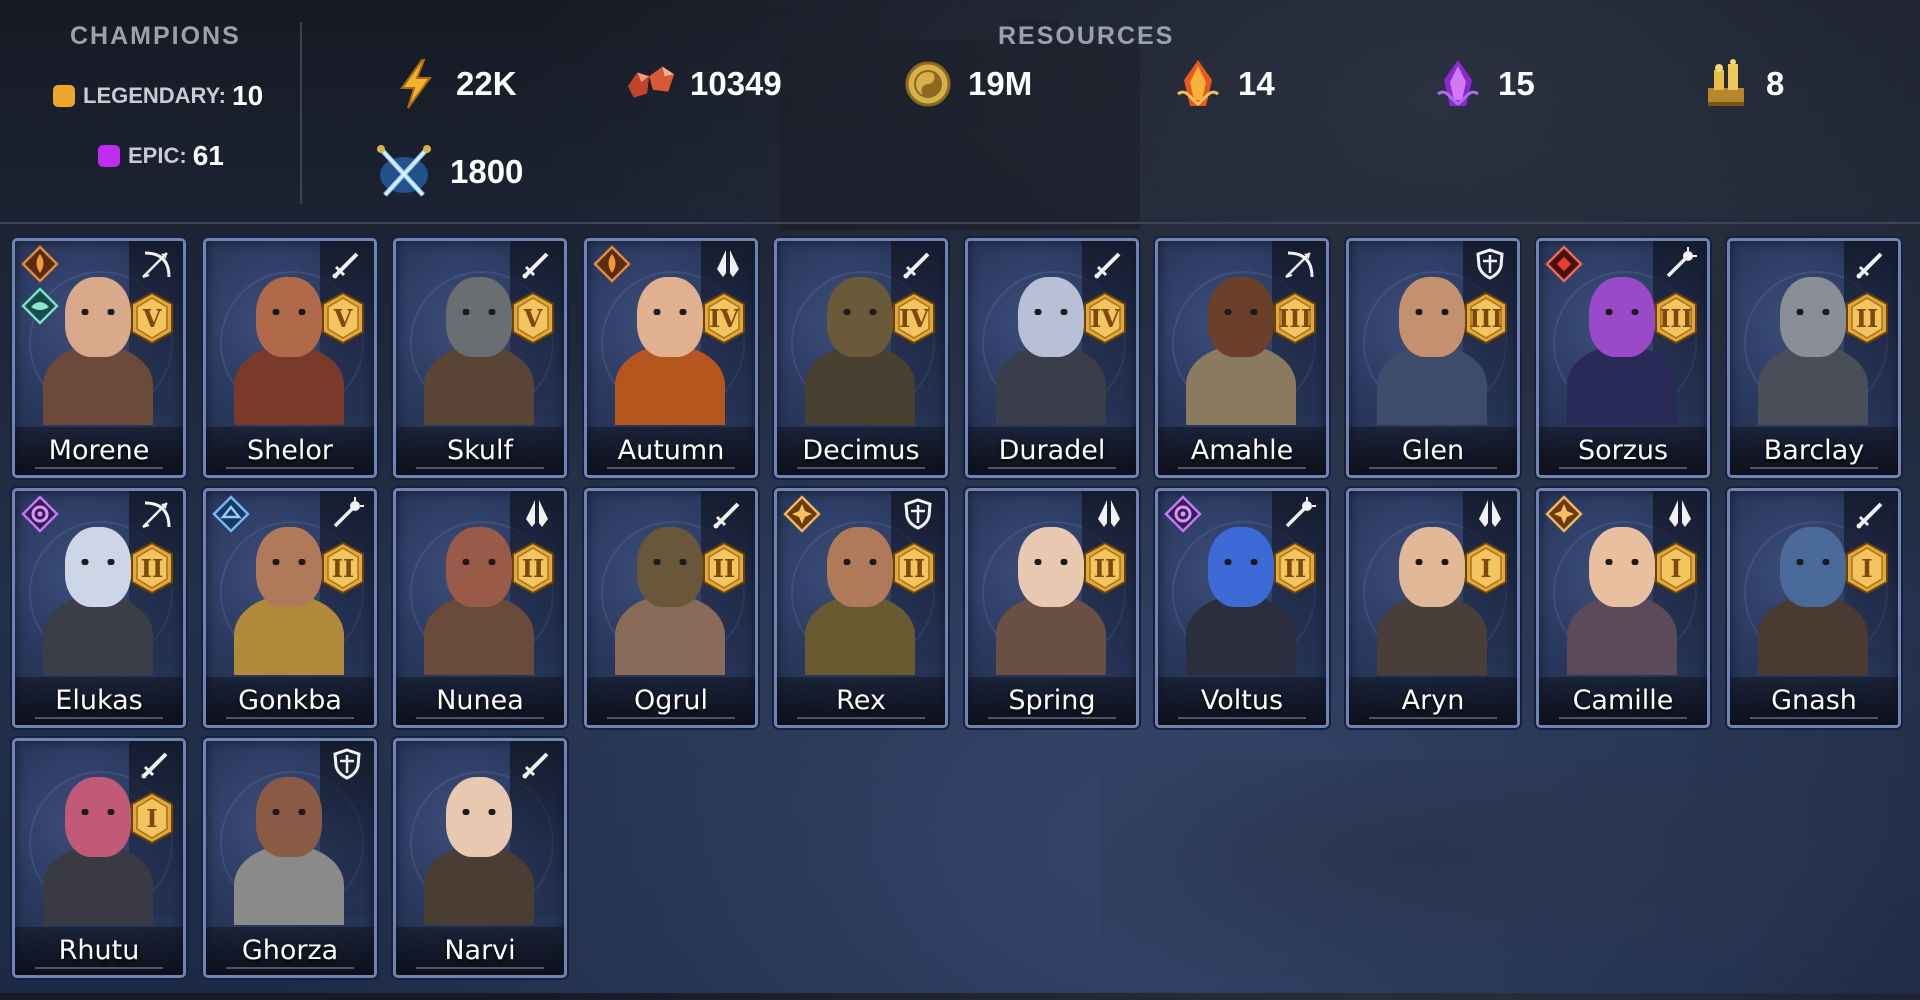 Image resolution: width=1920 pixels, height=1000 pixels. What do you see at coordinates (671, 450) in the screenshot?
I see `champion-name: Autumn` at bounding box center [671, 450].